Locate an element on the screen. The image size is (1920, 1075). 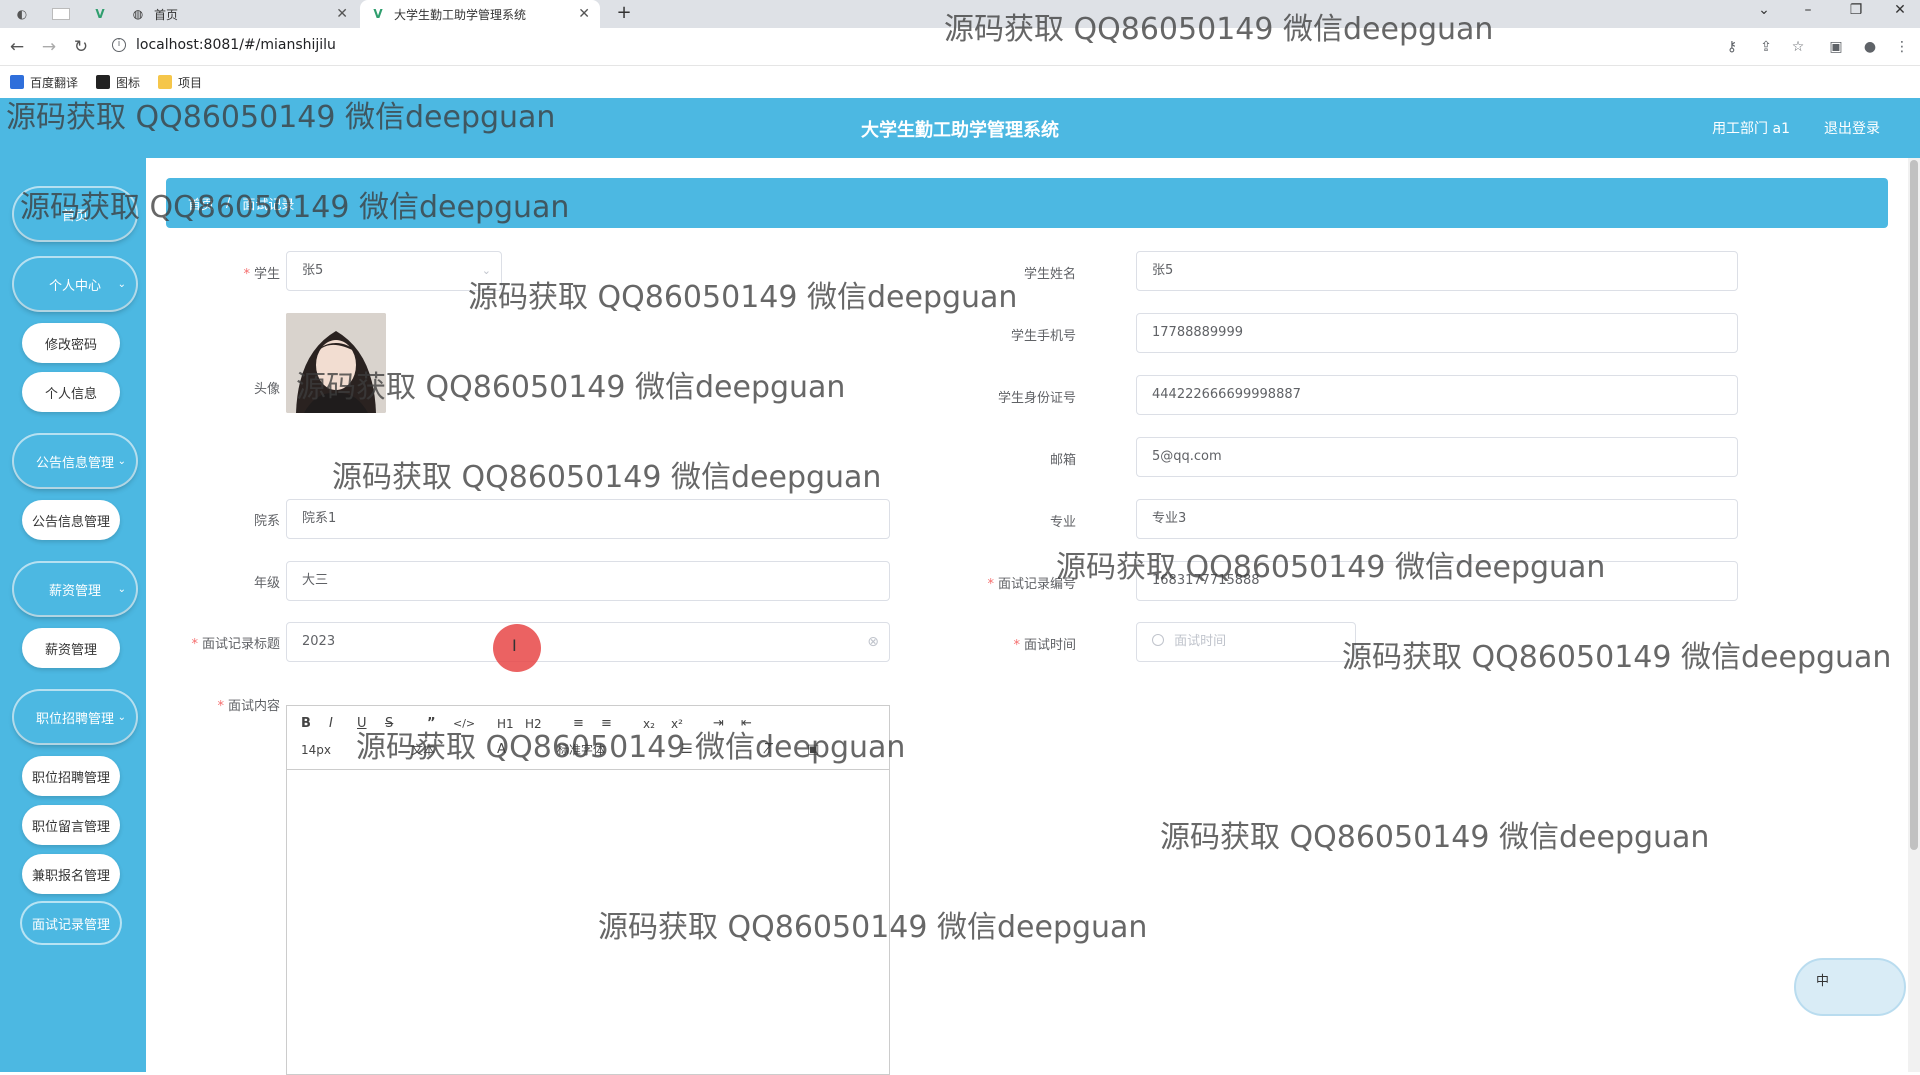
current-user: 用工部门 a1 is located at coordinates (1751, 129).